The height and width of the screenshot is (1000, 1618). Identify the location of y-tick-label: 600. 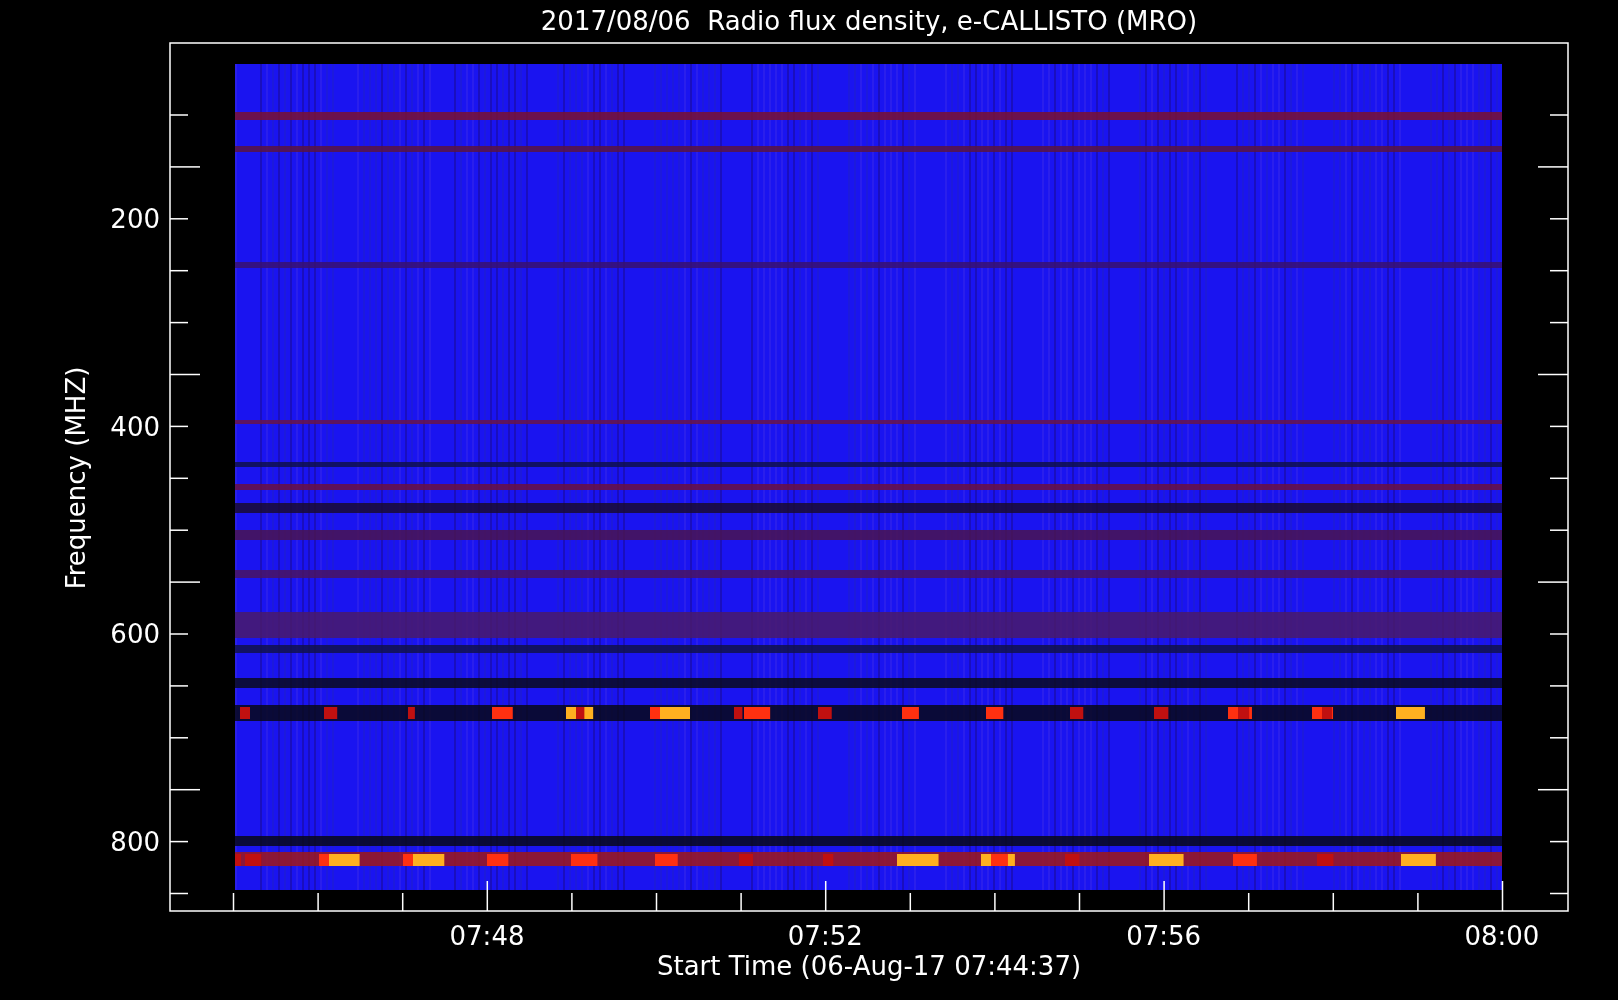
(135, 634).